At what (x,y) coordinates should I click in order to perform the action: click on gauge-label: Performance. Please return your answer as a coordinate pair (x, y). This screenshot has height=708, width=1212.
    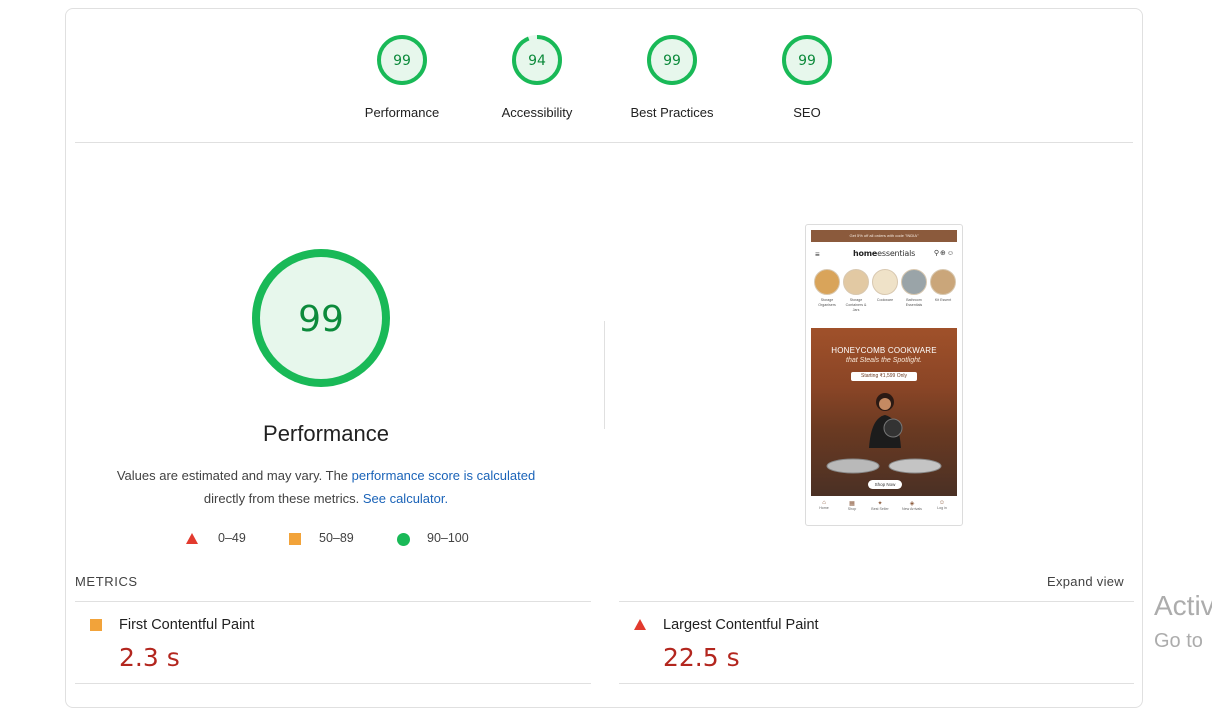
    Looking at the image, I should click on (402, 112).